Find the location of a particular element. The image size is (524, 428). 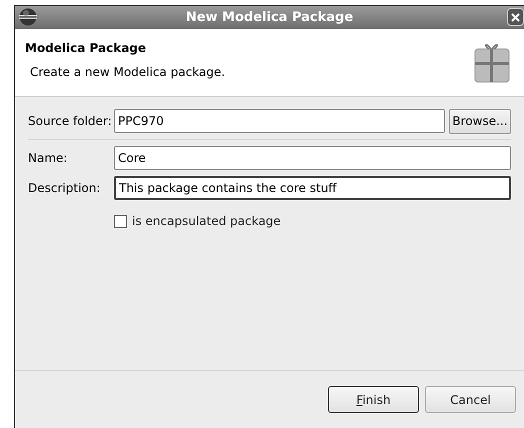

input-field: PPC970 is located at coordinates (279, 121).